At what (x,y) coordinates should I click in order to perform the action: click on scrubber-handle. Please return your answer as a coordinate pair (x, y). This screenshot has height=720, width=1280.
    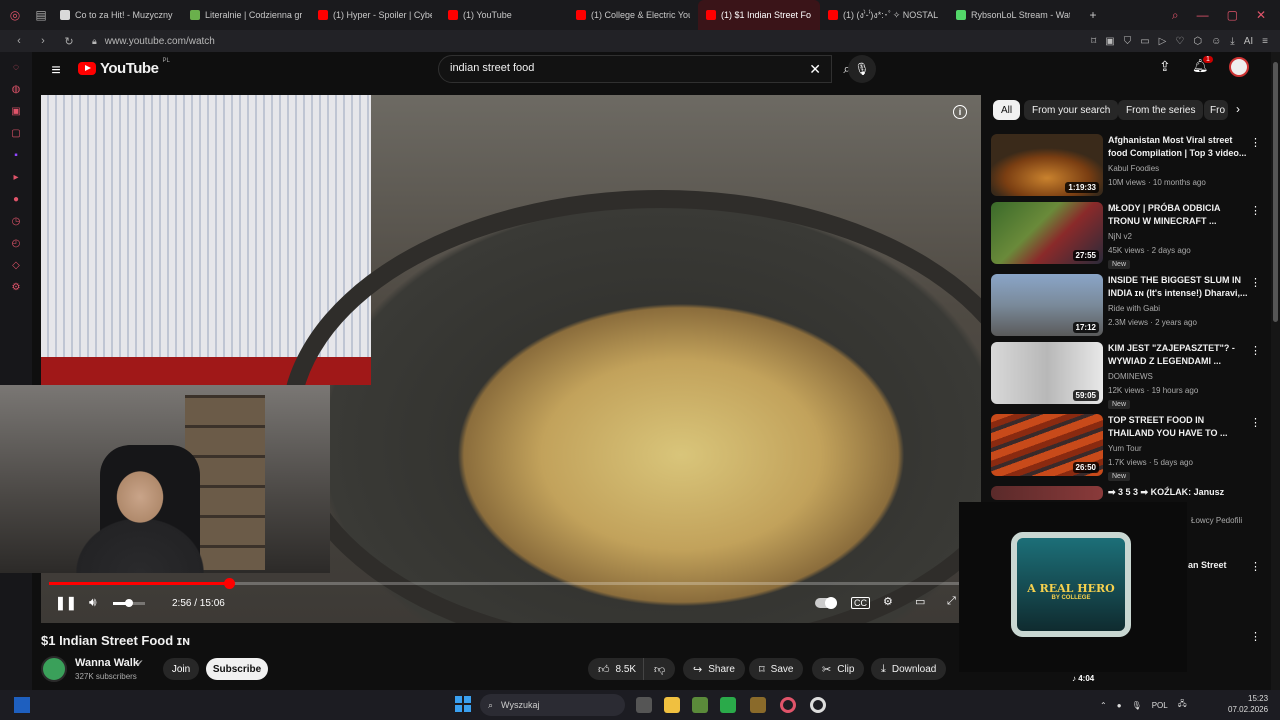
    Looking at the image, I should click on (230, 583).